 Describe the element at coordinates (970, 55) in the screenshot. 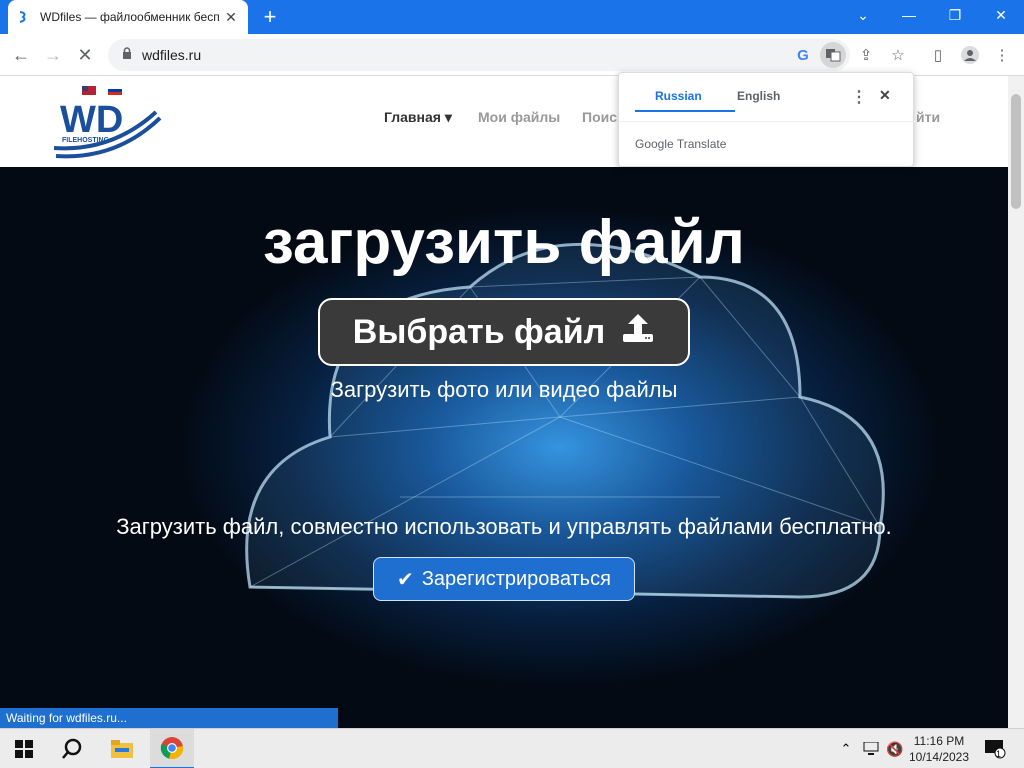

I see `profile-avatar-icon` at that location.